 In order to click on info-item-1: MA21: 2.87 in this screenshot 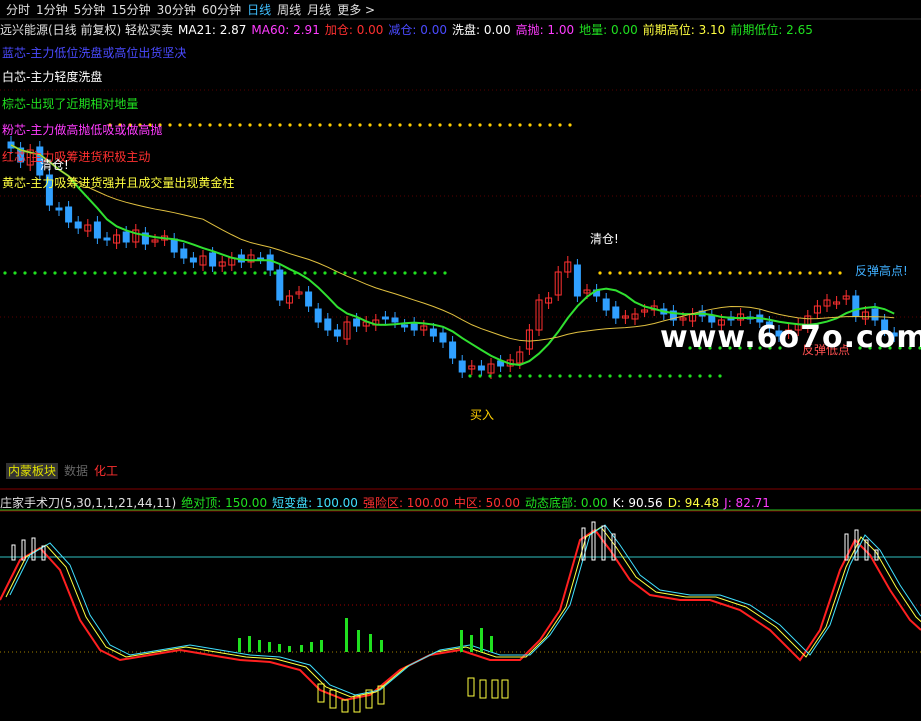, I will do `click(212, 30)`.